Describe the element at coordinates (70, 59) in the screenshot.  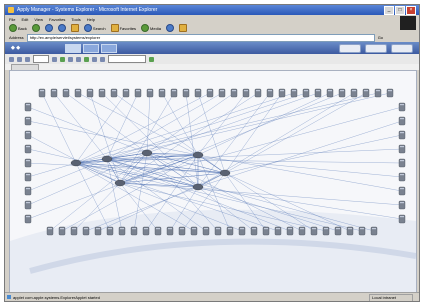
I see `refresh-map-icon` at that location.